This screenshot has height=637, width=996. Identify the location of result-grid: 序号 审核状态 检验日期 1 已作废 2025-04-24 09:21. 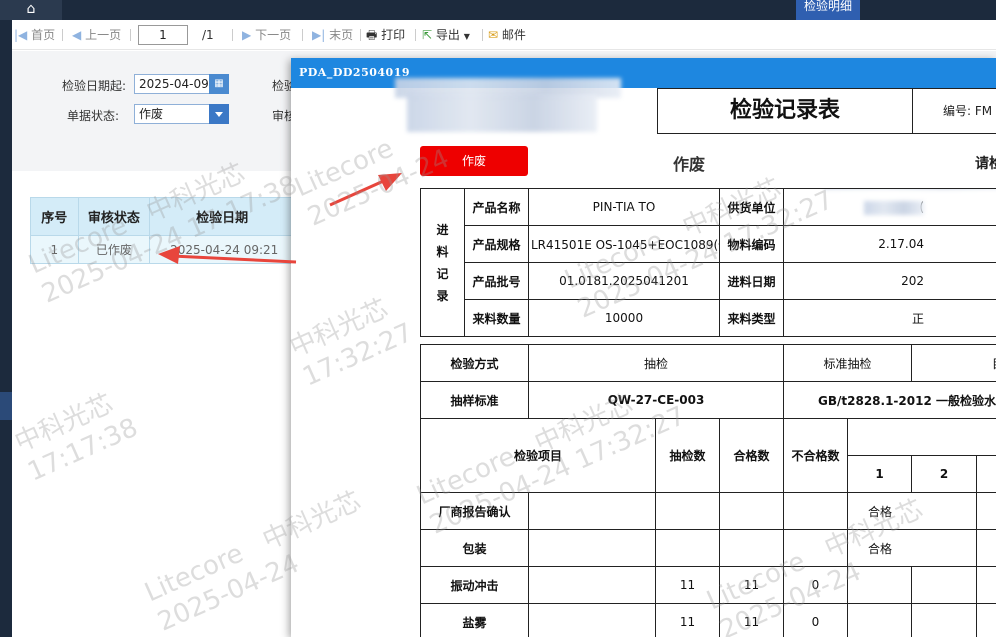
(161, 230).